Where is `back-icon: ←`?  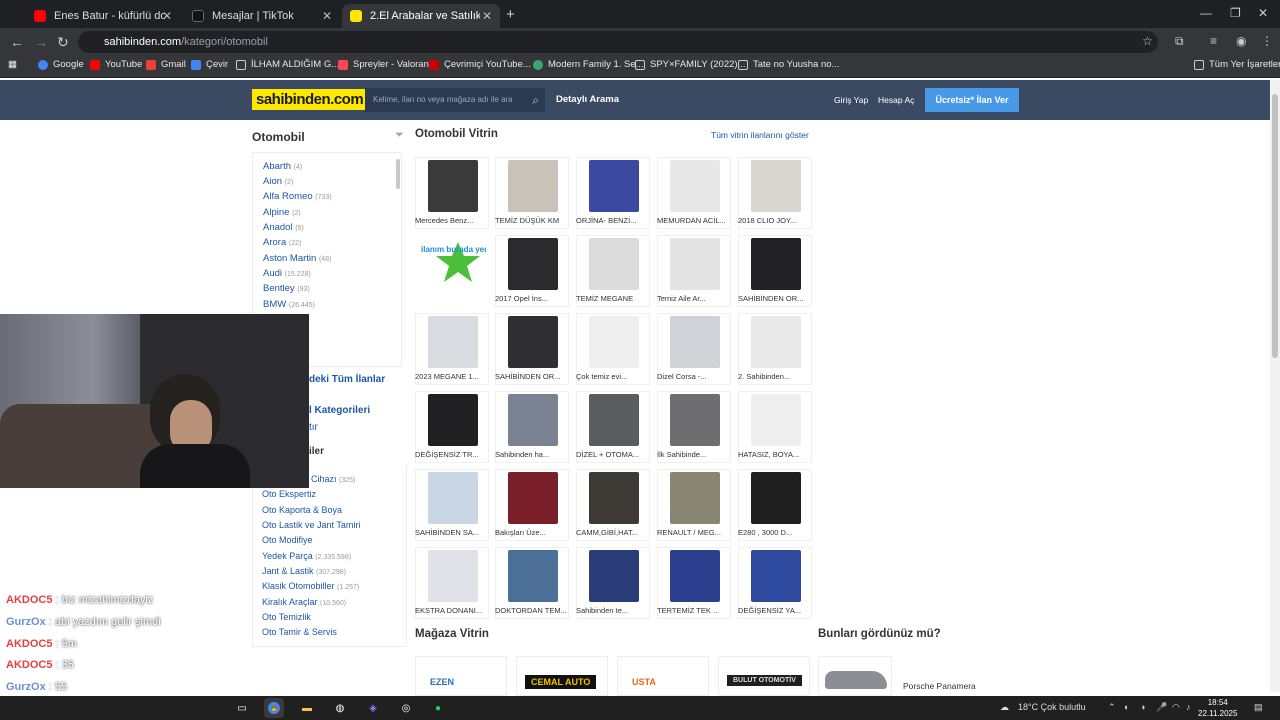
back-icon: ← is located at coordinates (17, 42).